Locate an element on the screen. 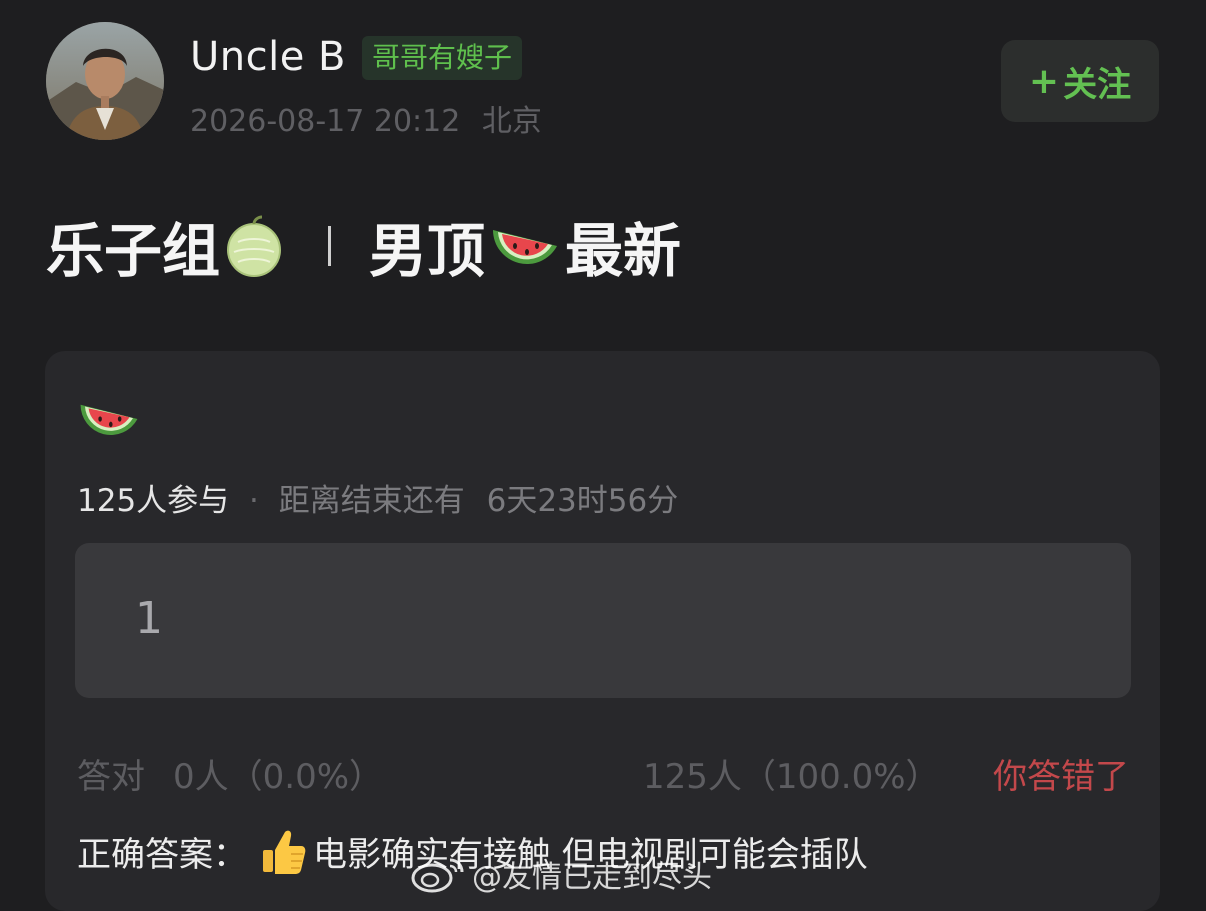 The width and height of the screenshot is (1206, 911). avatar is located at coordinates (105, 81).